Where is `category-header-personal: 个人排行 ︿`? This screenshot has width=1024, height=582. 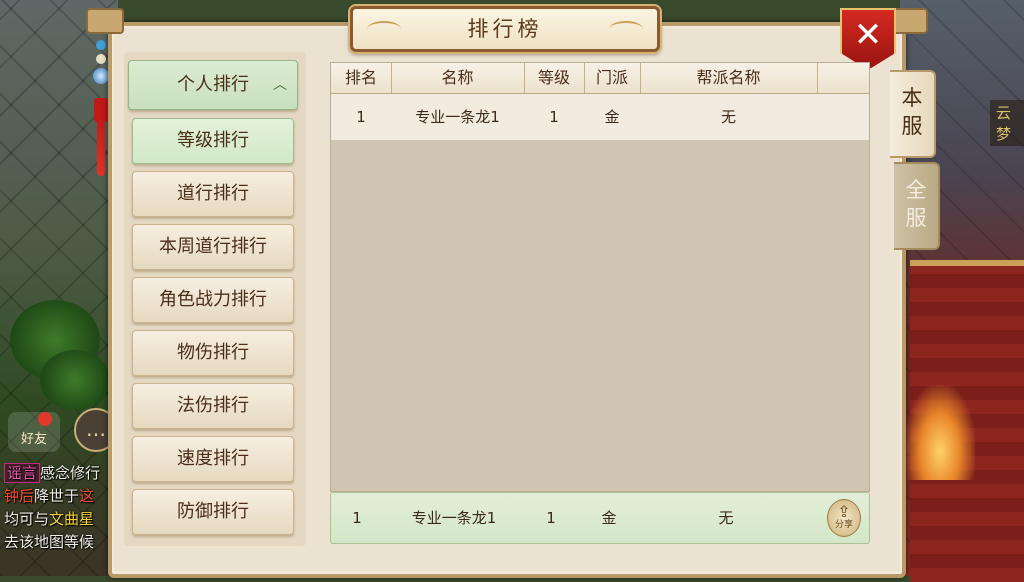 category-header-personal: 个人排行 ︿ is located at coordinates (213, 85).